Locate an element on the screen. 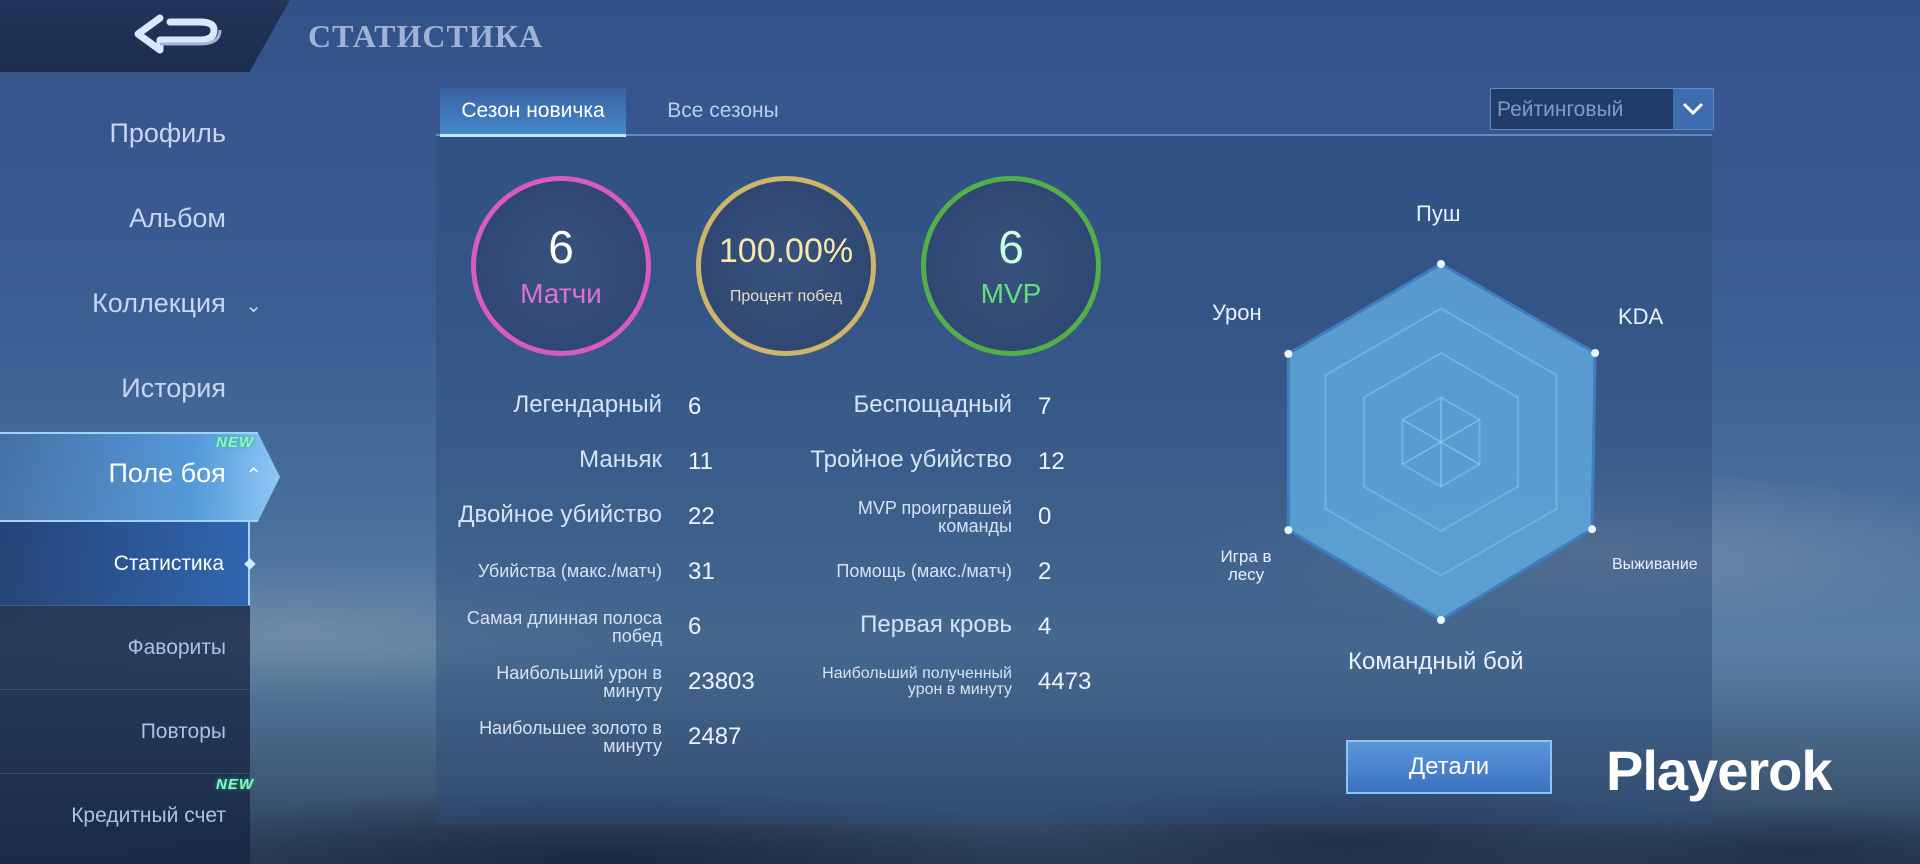 This screenshot has height=864, width=1920. radar-chart is located at coordinates (1442, 442).